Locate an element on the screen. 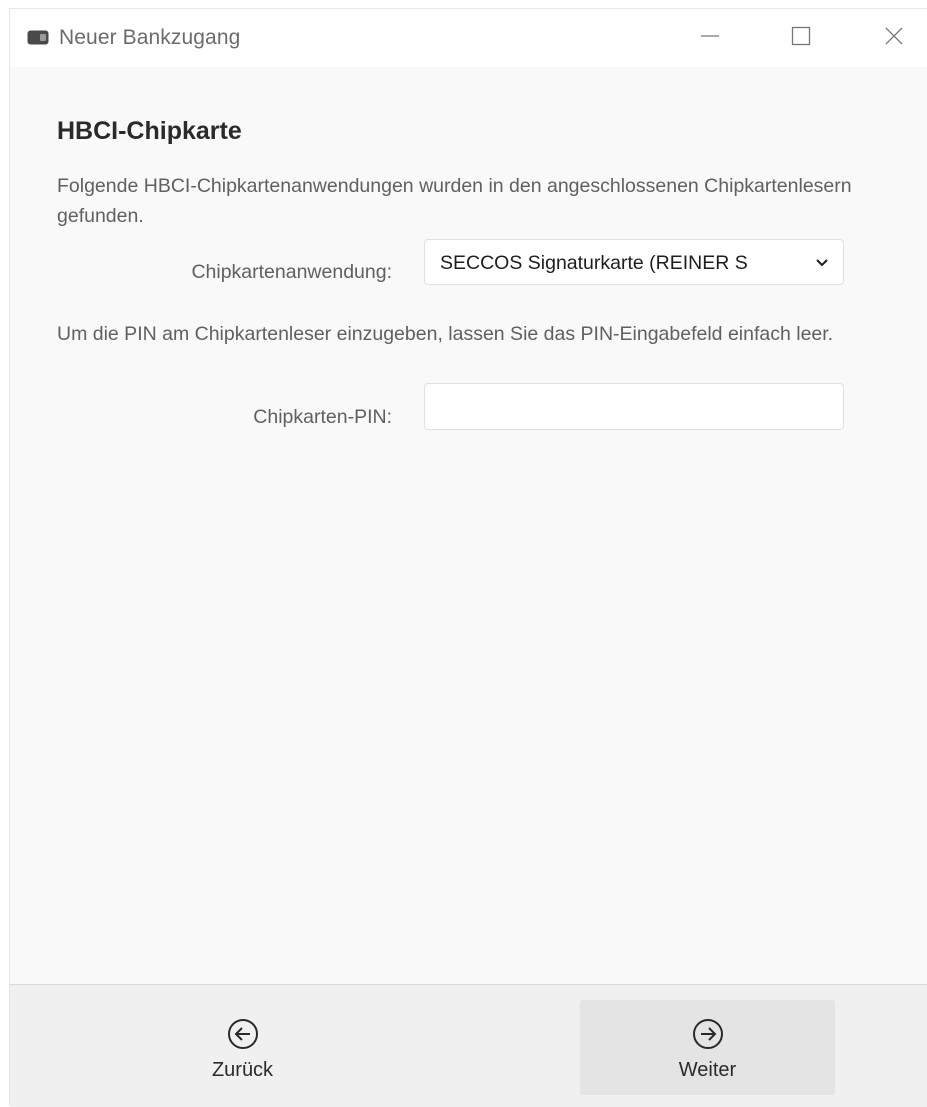 The image size is (927, 1107). maximize-icon is located at coordinates (801, 38).